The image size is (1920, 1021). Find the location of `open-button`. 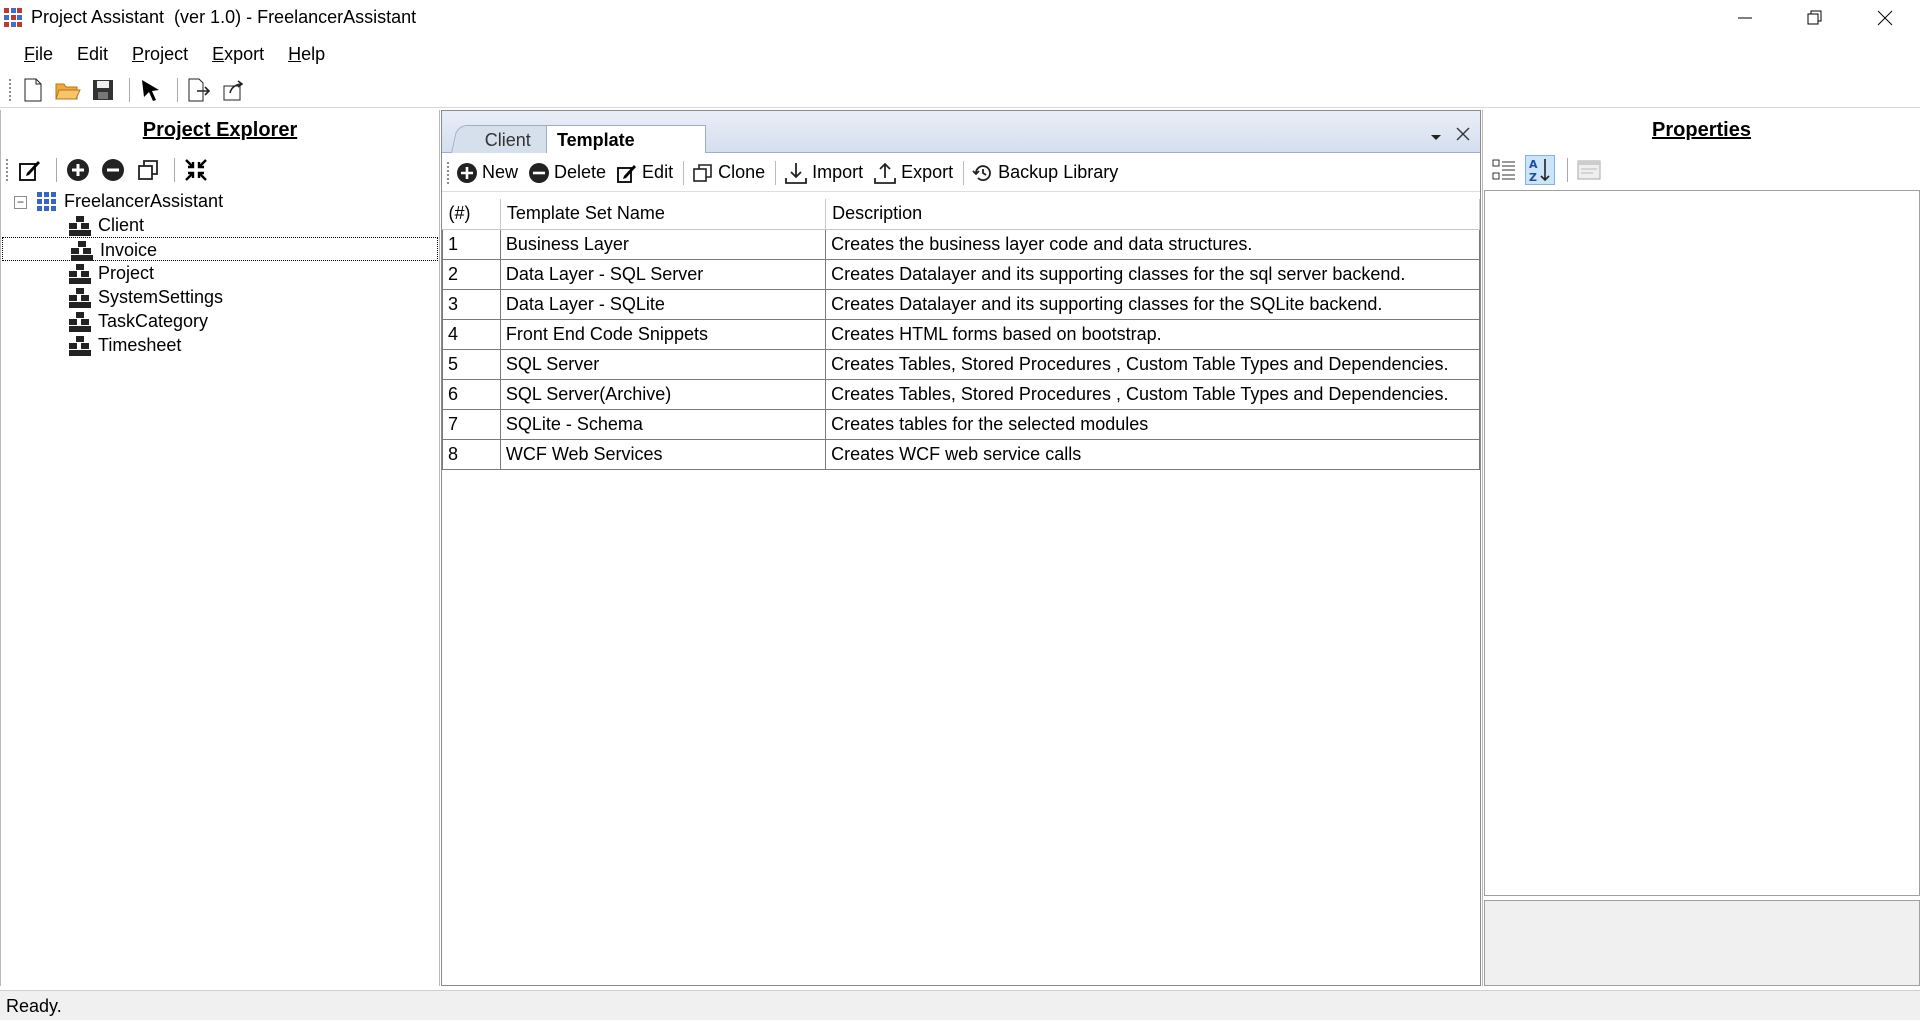

open-button is located at coordinates (68, 90).